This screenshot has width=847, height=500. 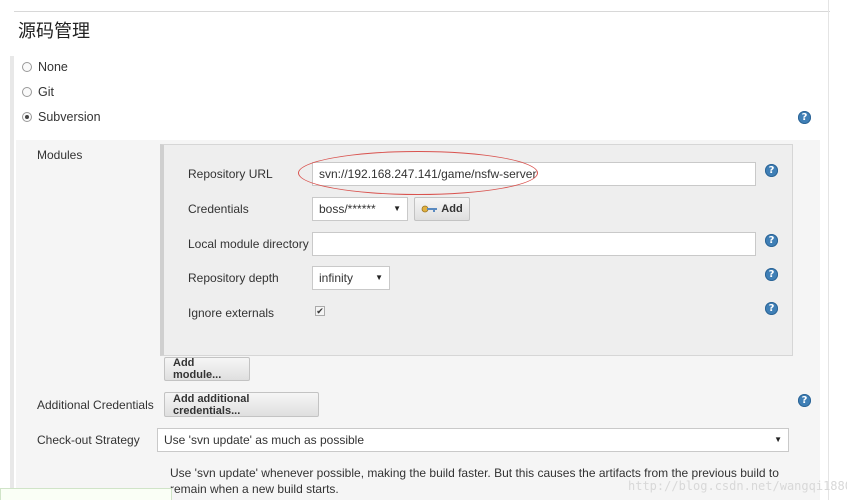 I want to click on repository-depth-help-icon: ?, so click(x=771, y=274).